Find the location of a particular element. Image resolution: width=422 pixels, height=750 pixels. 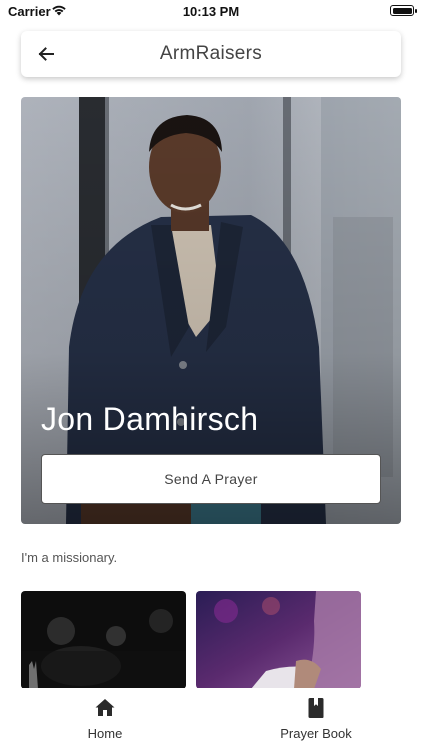

profile-name: Jon Damhirsch is located at coordinates (150, 419).